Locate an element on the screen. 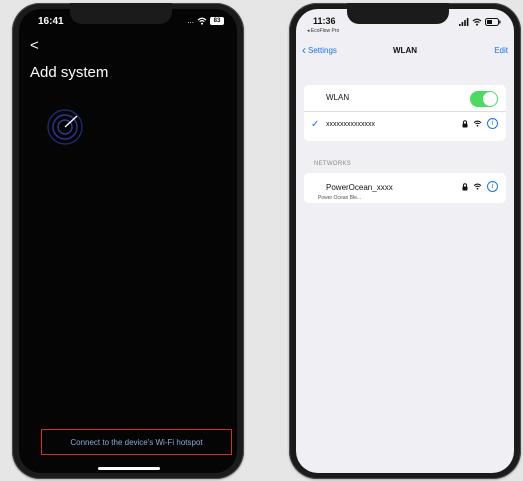 The image size is (523, 481). cellular-signal-icon is located at coordinates (464, 22).